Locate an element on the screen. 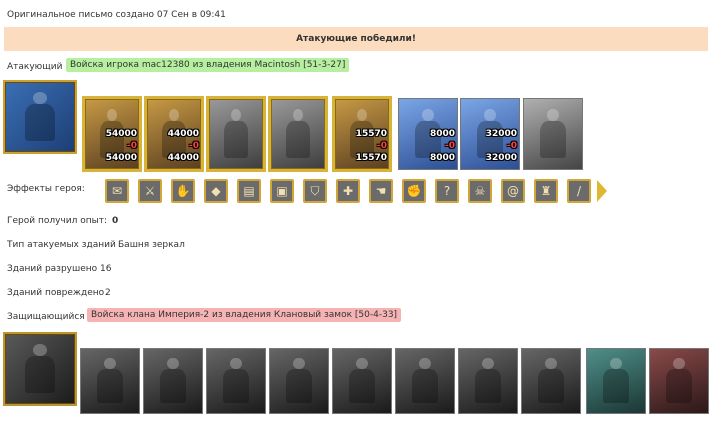 Image resolution: width=714 pixels, height=422 pixels. attacker-label: Атакующий is located at coordinates (35, 67).